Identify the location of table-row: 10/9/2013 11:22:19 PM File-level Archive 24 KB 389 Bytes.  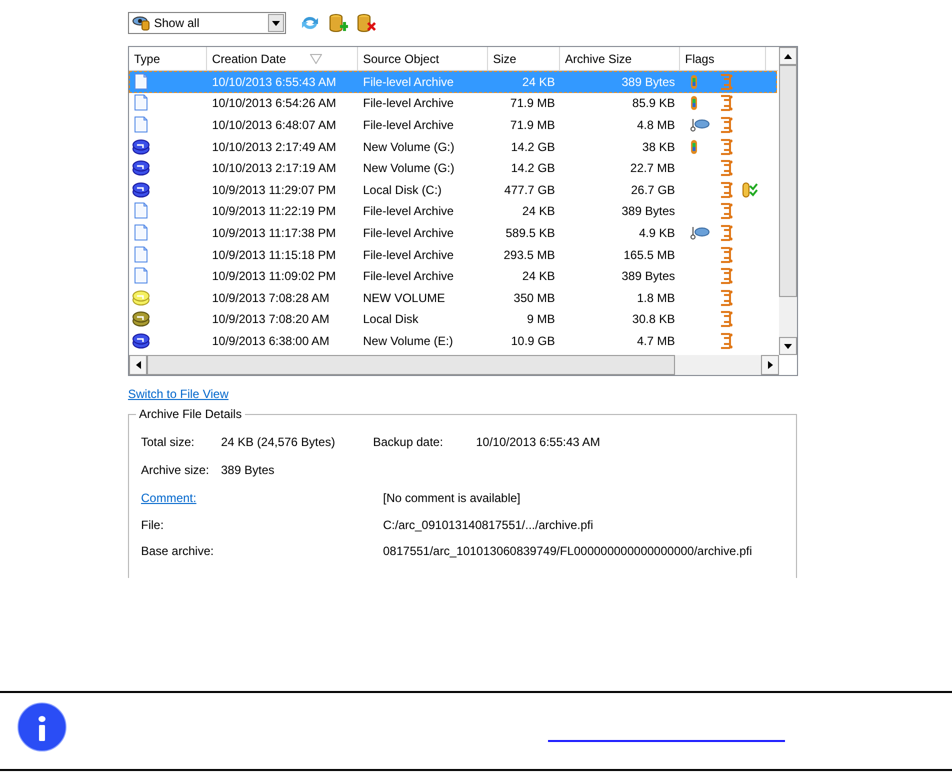
(453, 211).